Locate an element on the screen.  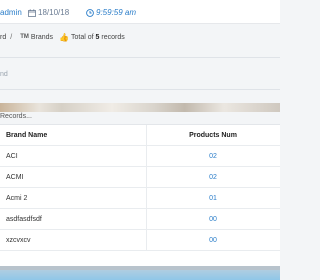
time-display: 9:59:59 am is located at coordinates (111, 12).